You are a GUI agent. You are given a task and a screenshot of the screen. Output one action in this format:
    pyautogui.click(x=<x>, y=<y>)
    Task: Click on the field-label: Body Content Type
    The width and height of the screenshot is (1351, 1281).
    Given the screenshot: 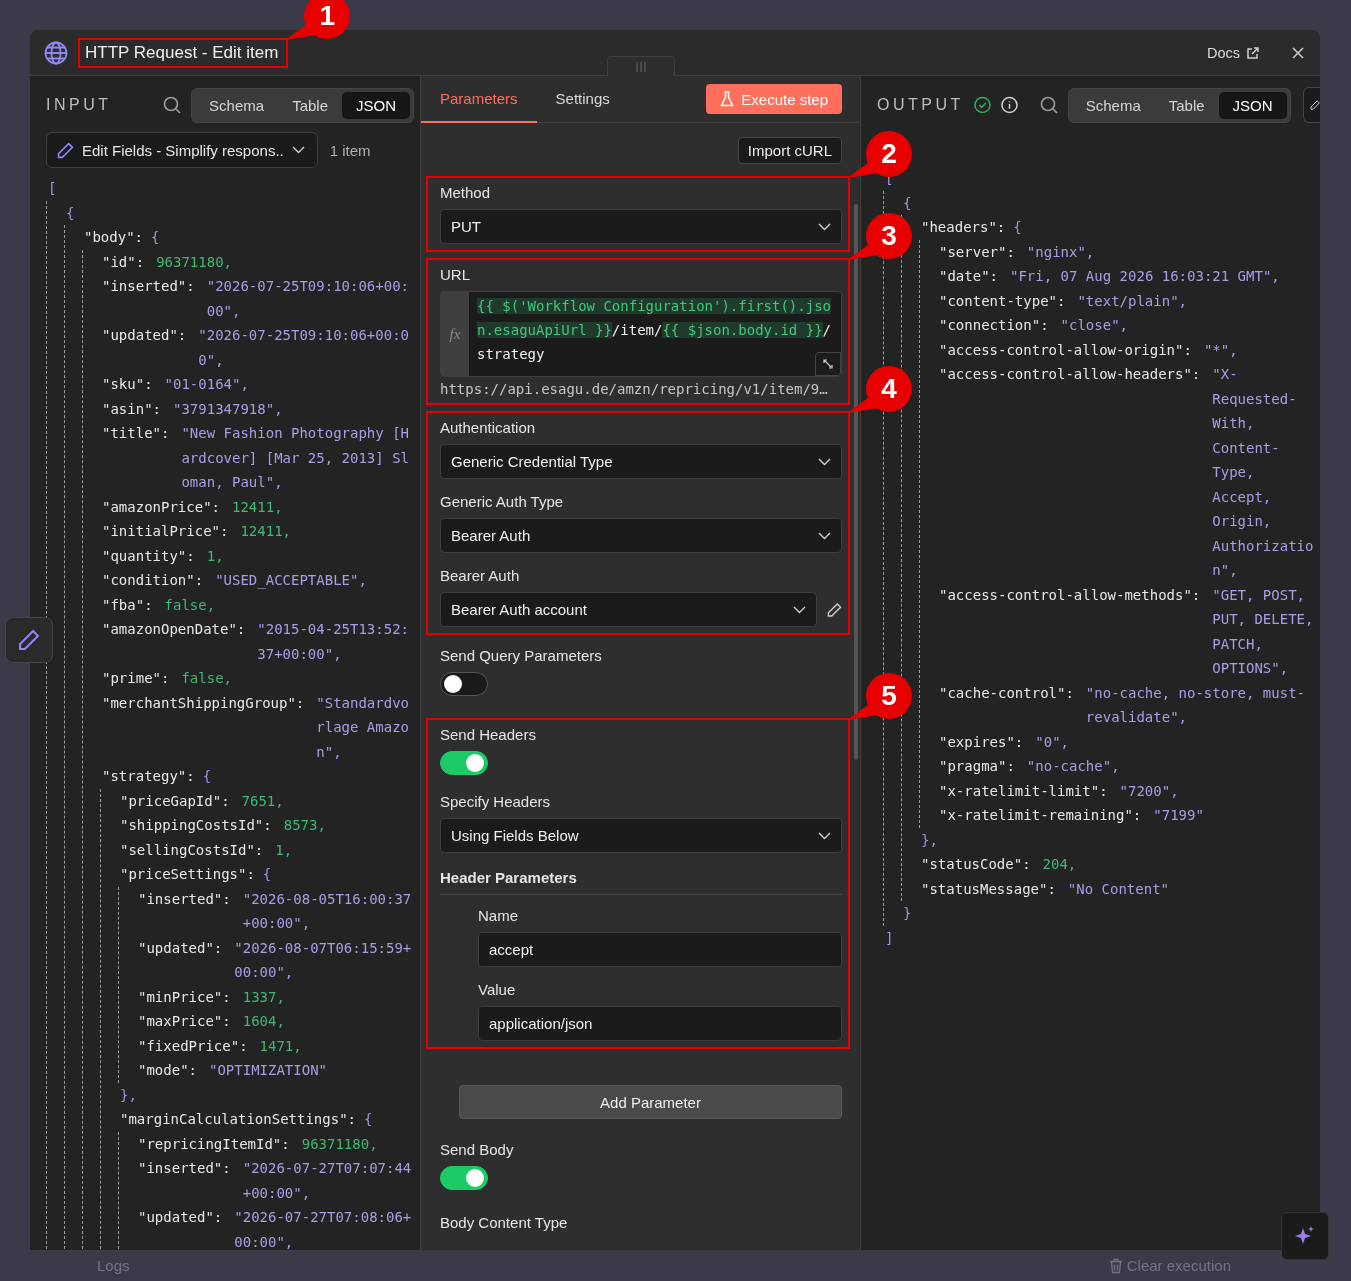 What is the action you would take?
    pyautogui.click(x=504, y=1222)
    